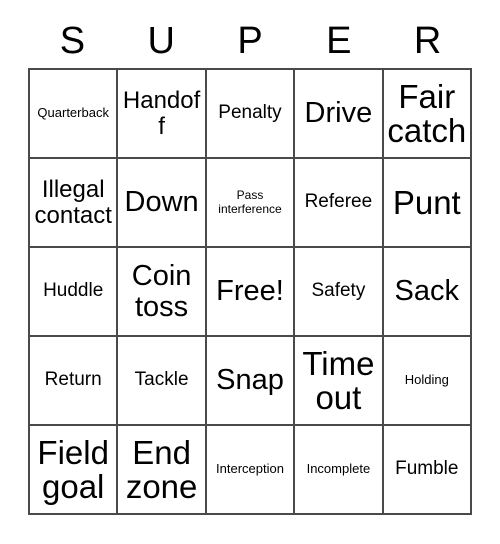  Describe the element at coordinates (339, 41) in the screenshot. I see `header-letter-3: E` at that location.